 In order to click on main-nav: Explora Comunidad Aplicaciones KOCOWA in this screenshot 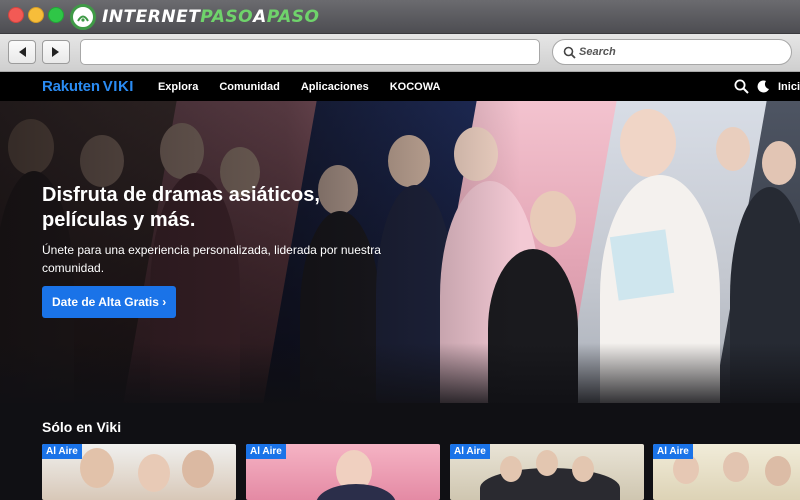, I will do `click(309, 87)`.